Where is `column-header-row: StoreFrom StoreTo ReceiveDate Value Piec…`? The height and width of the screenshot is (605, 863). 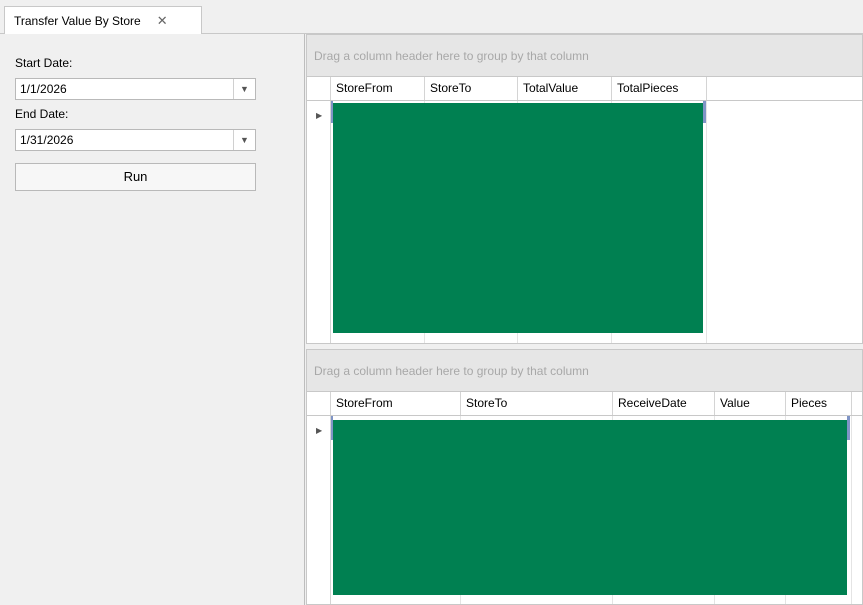
column-header-row: StoreFrom StoreTo ReceiveDate Value Piec… is located at coordinates (584, 404).